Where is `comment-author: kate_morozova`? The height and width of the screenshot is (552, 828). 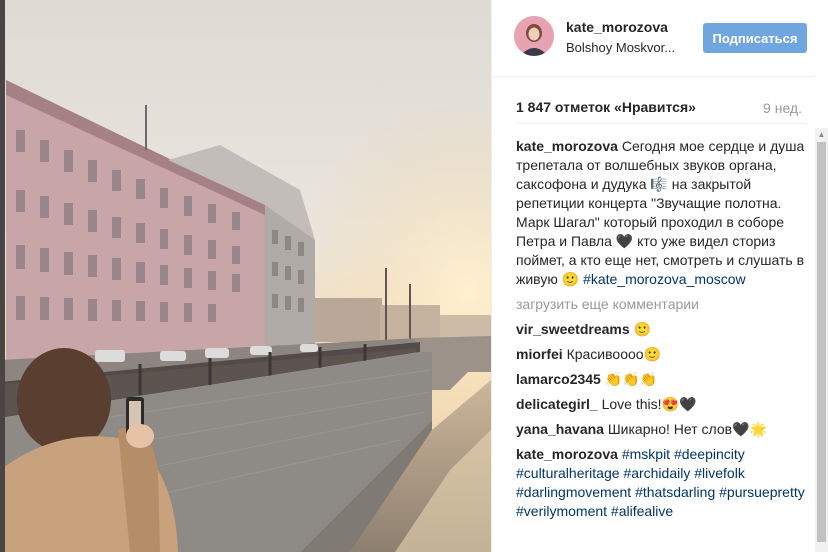 comment-author: kate_morozova is located at coordinates (567, 454).